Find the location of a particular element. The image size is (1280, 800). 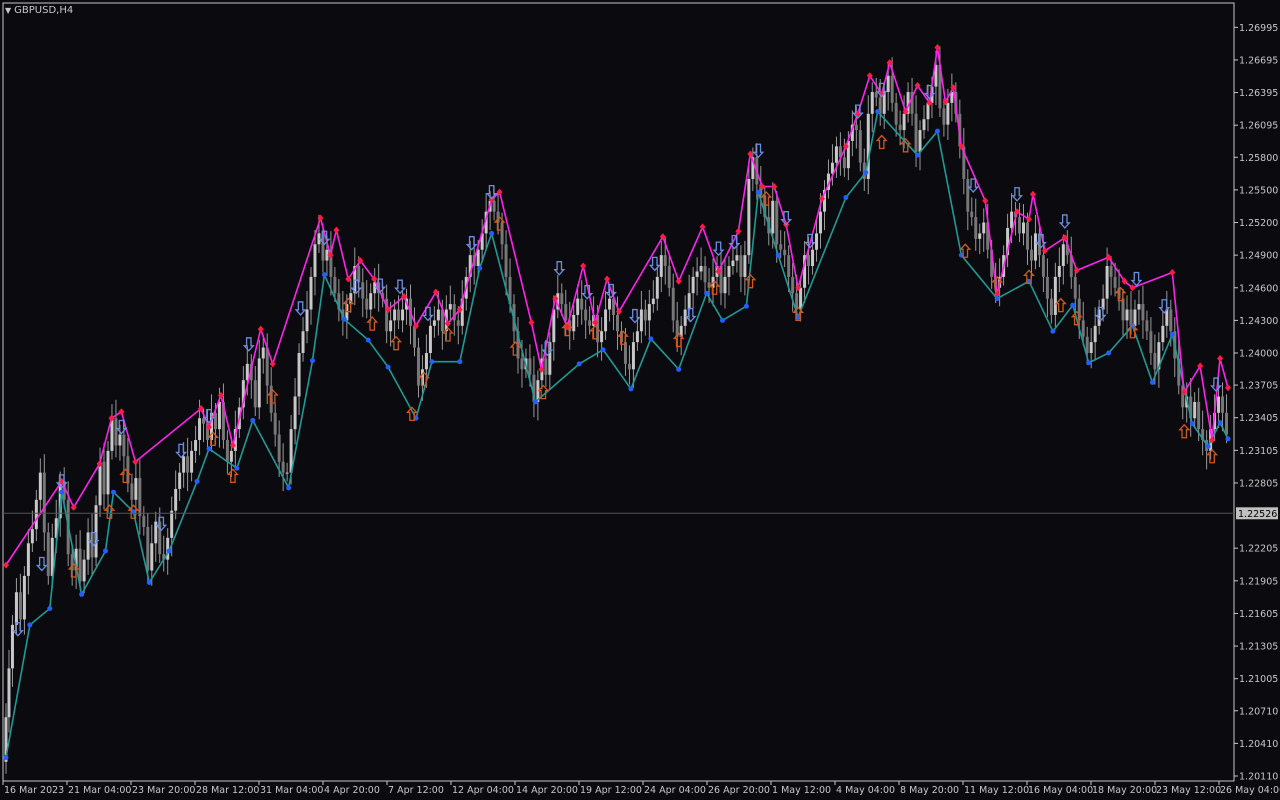

y-tick-label: 1.26095 is located at coordinates (1258, 126).